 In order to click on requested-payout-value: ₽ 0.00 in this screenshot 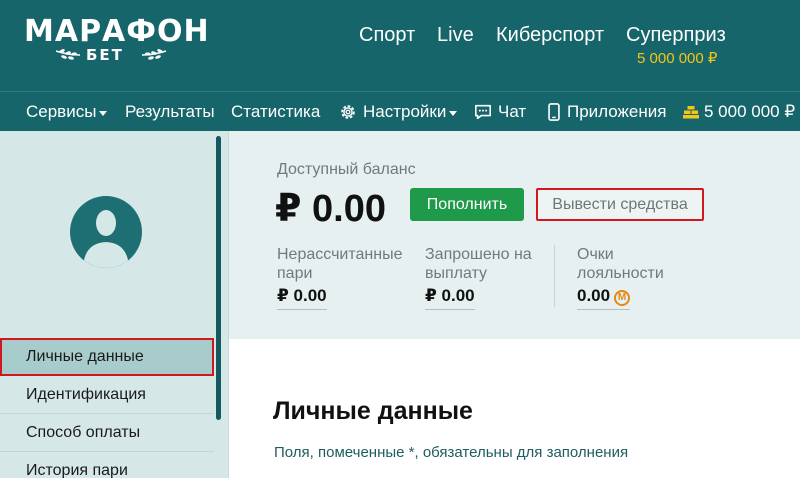, I will do `click(450, 297)`.